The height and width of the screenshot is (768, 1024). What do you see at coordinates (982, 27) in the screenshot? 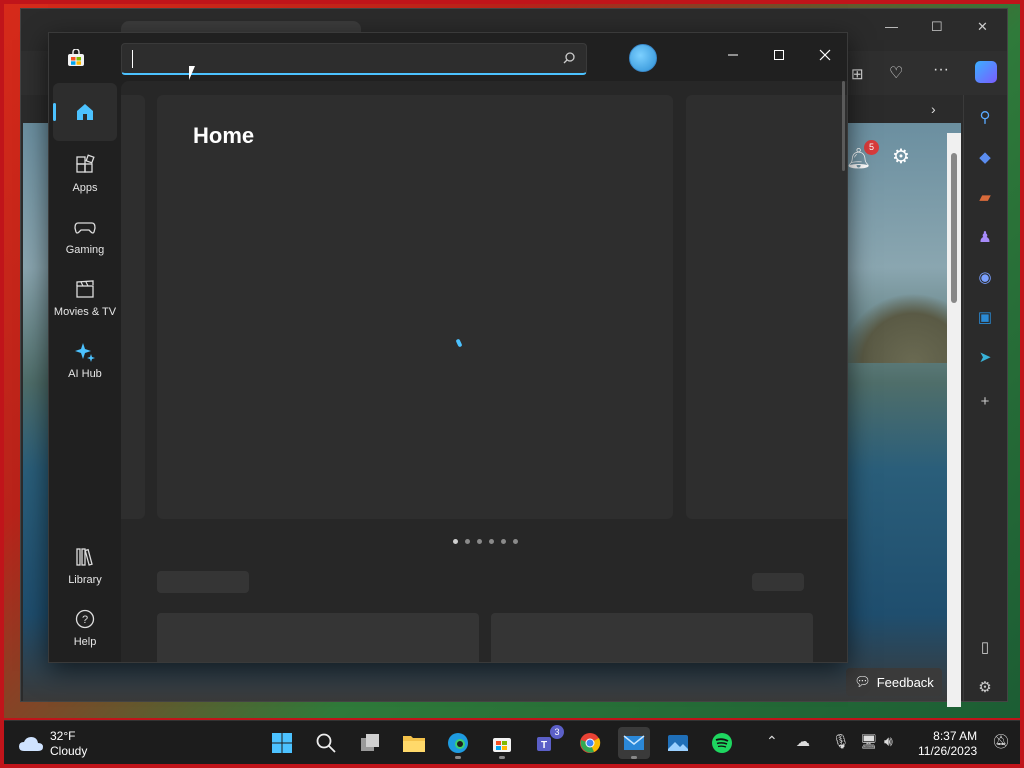
I see `edge-close-icon: ✕` at bounding box center [982, 27].